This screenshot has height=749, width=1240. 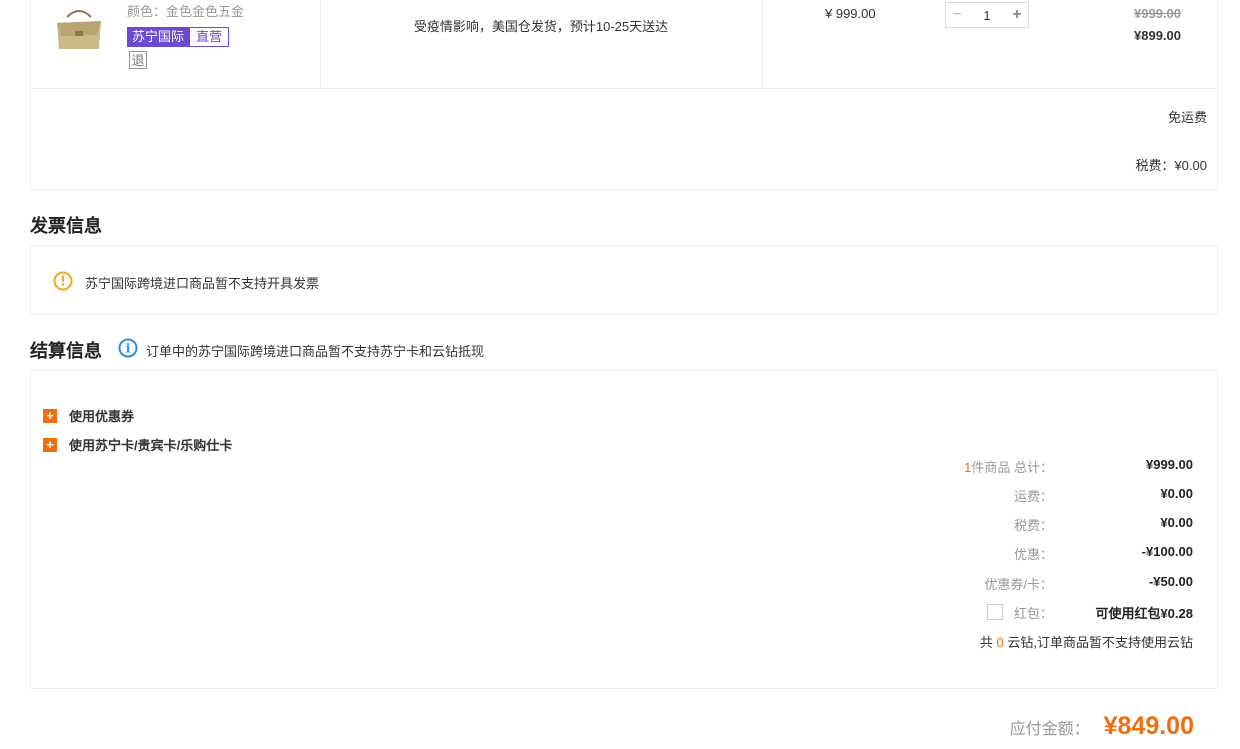 I want to click on cloud-diamond-note: 共 0 云钻,订单商品暂不支持使用云钻, so click(x=1086, y=641).